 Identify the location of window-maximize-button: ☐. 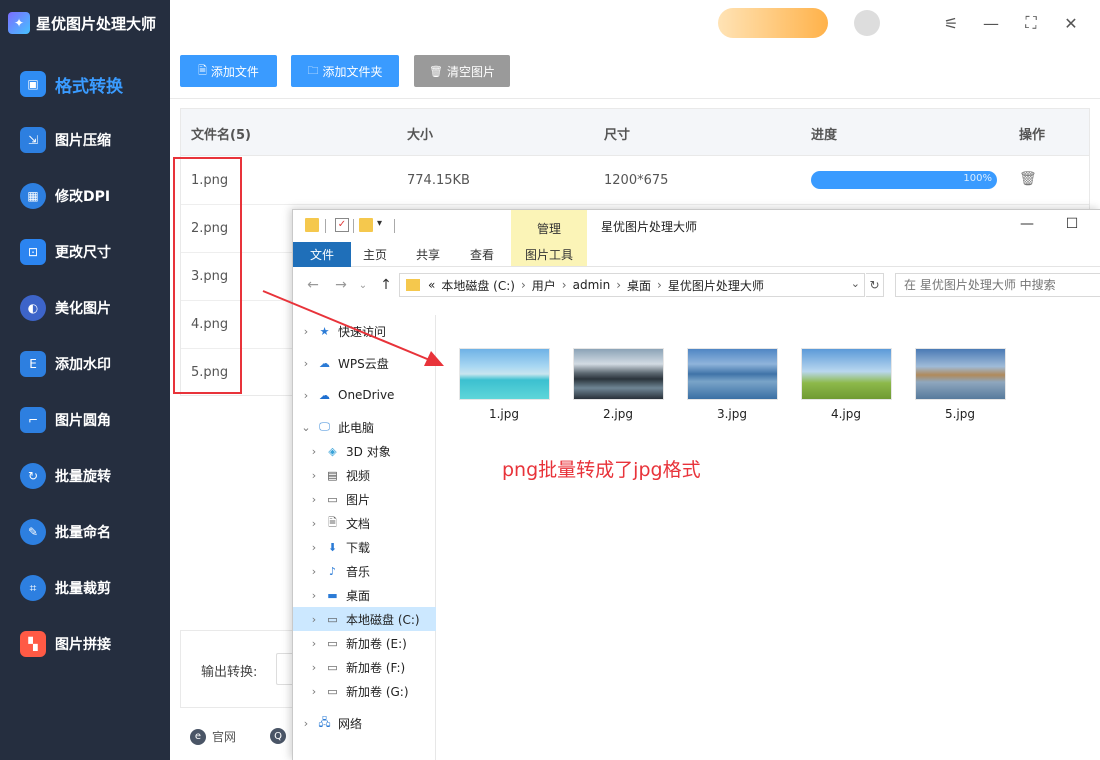
(1072, 224).